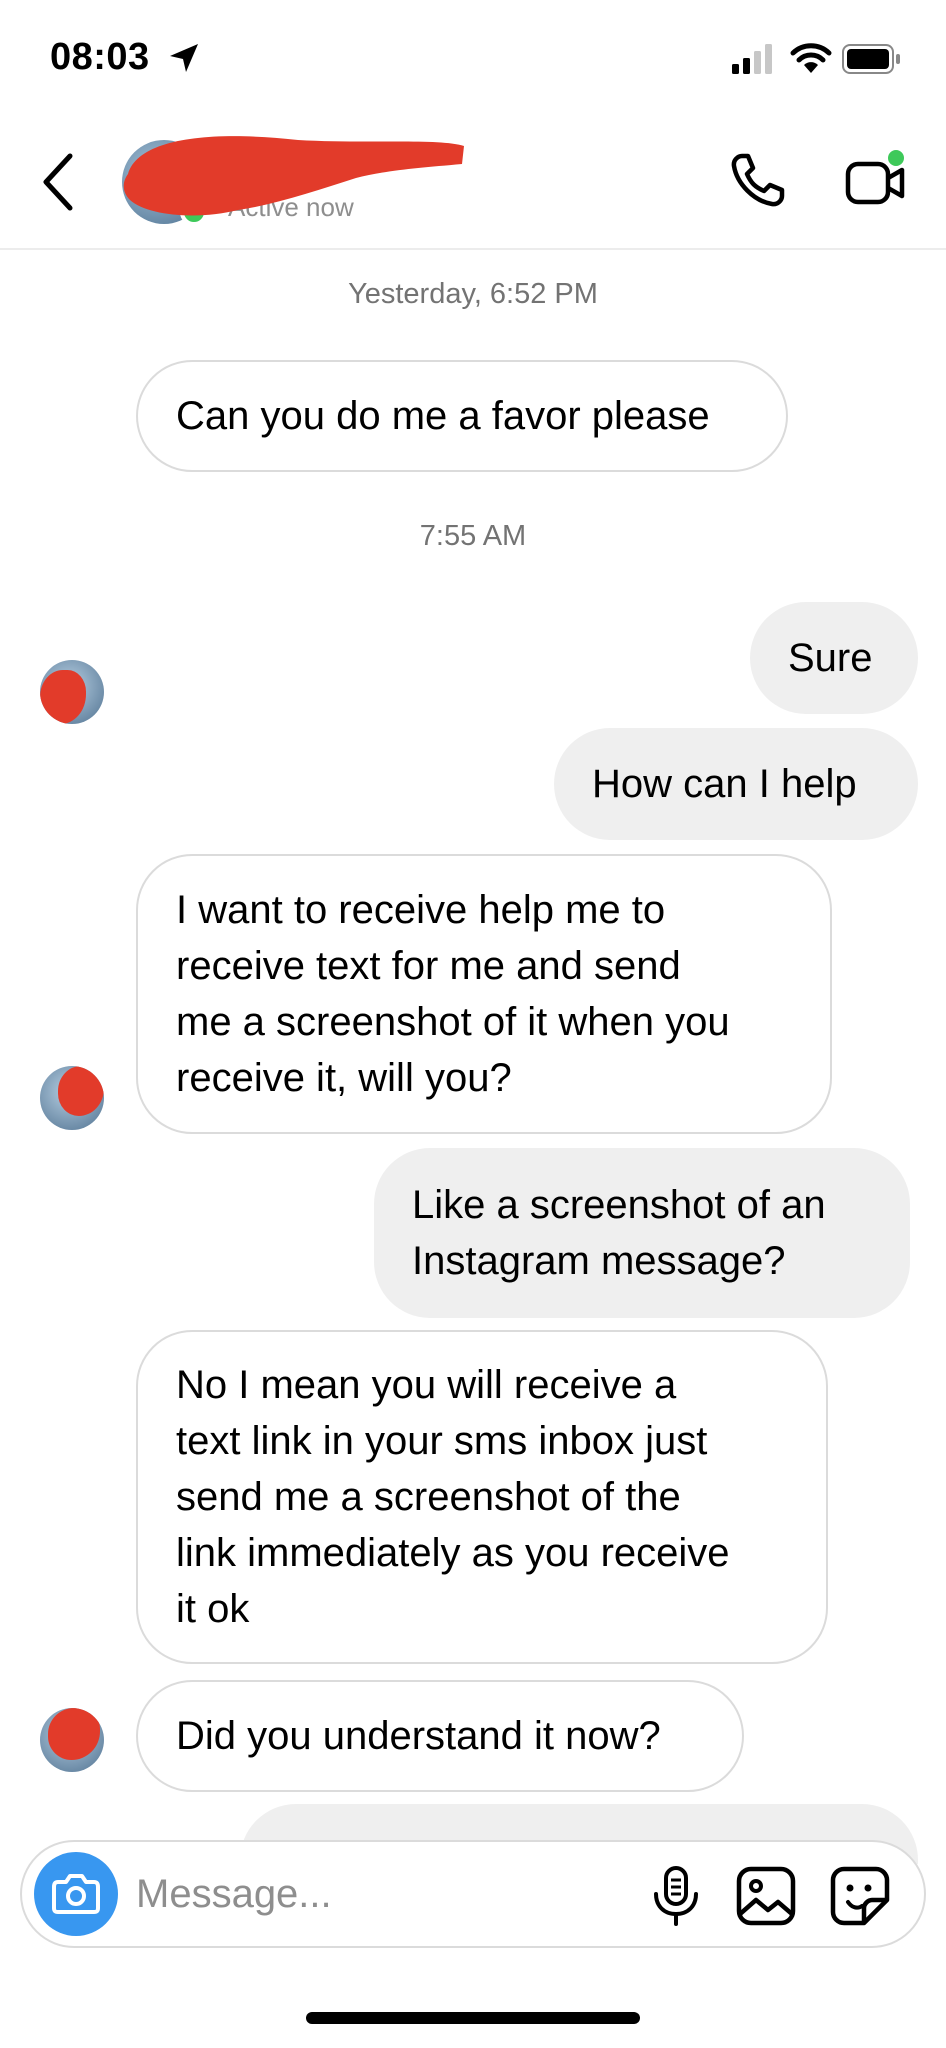 The image size is (946, 2048). I want to click on timestamp: Yesterday, 6:52 PM, so click(473, 294).